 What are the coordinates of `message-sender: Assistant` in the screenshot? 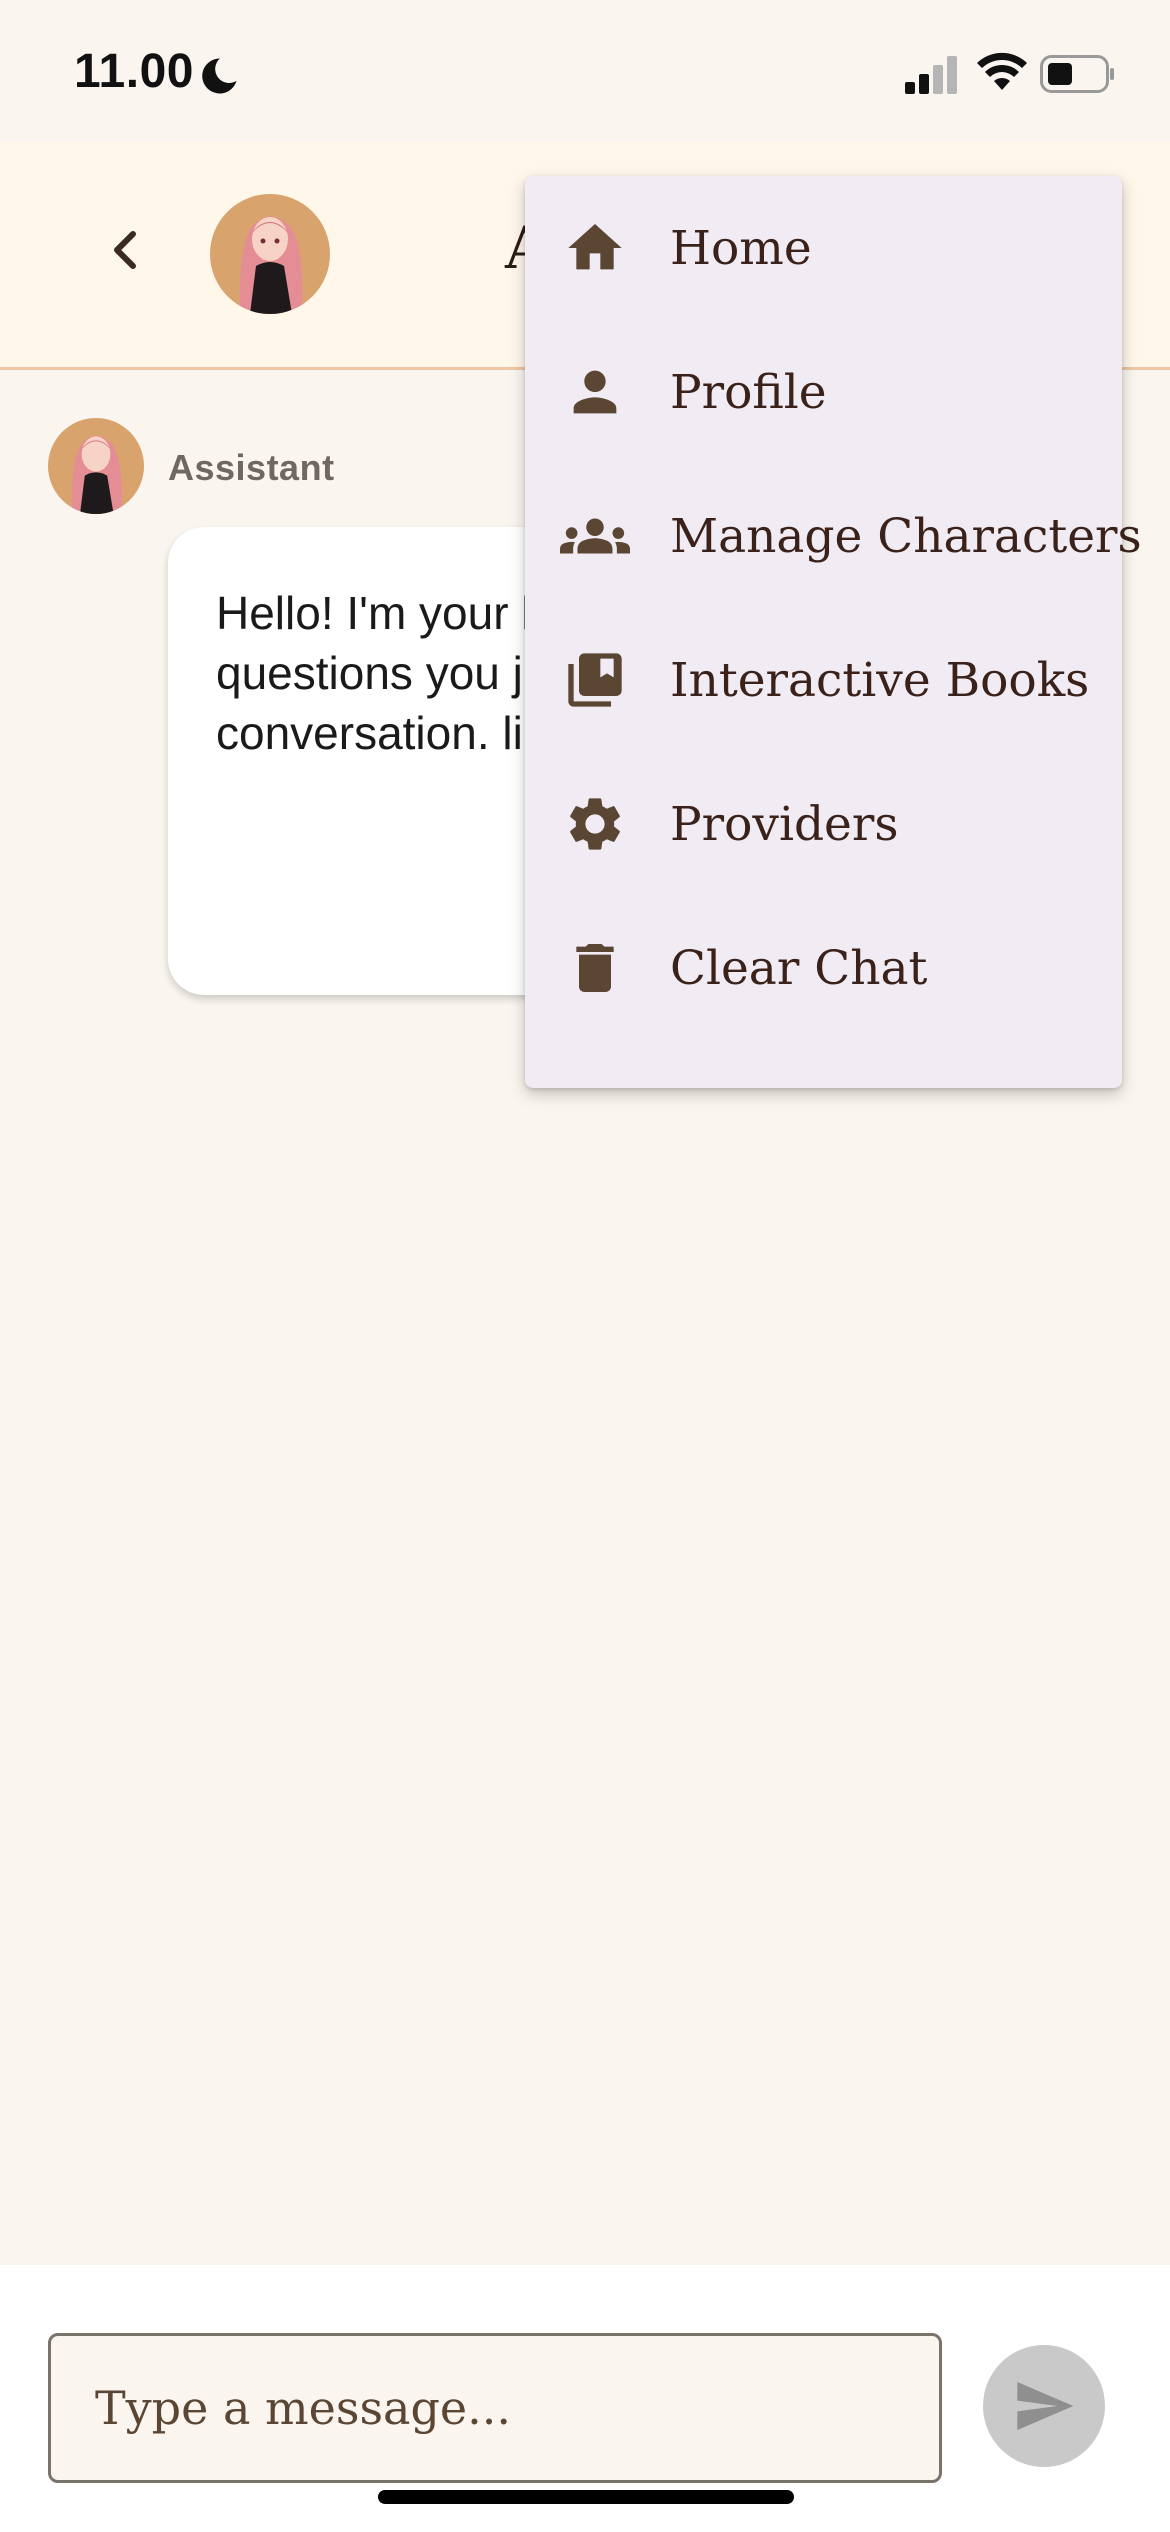 It's located at (251, 467).